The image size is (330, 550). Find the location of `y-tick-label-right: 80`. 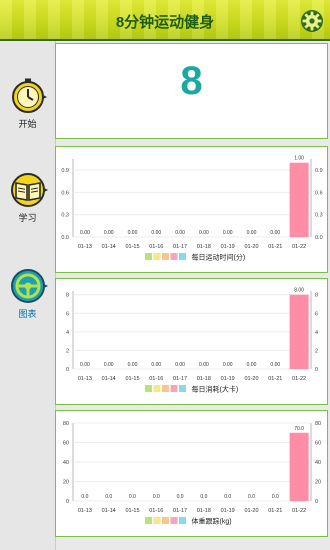

y-tick-label-right: 80 is located at coordinates (318, 424).